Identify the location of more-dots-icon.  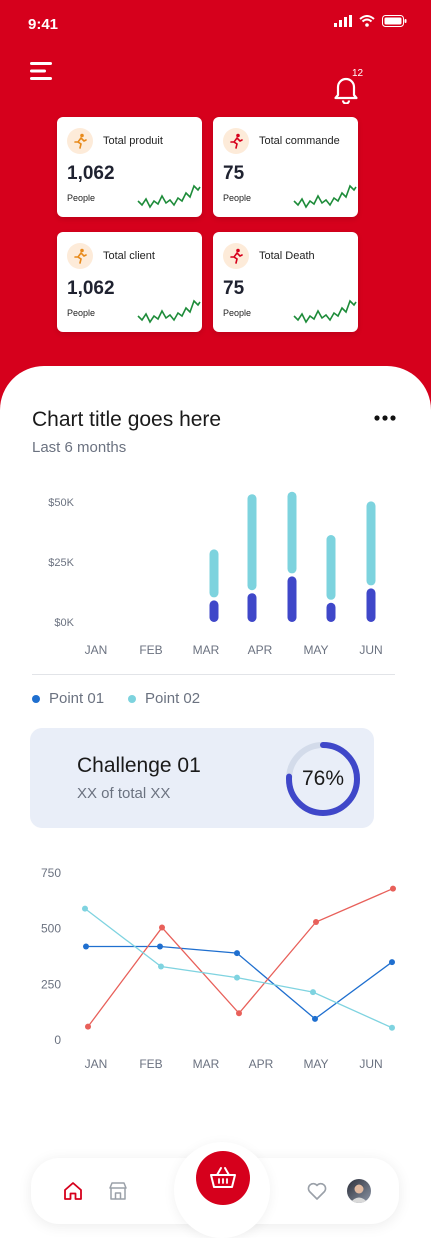
(385, 418).